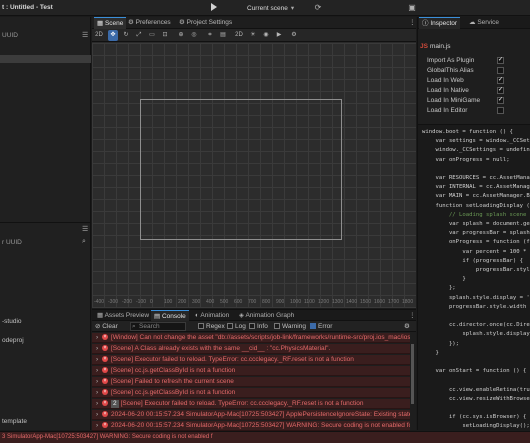  I want to click on tab-assets-preview: ▦ Assets Preview, so click(123, 315).